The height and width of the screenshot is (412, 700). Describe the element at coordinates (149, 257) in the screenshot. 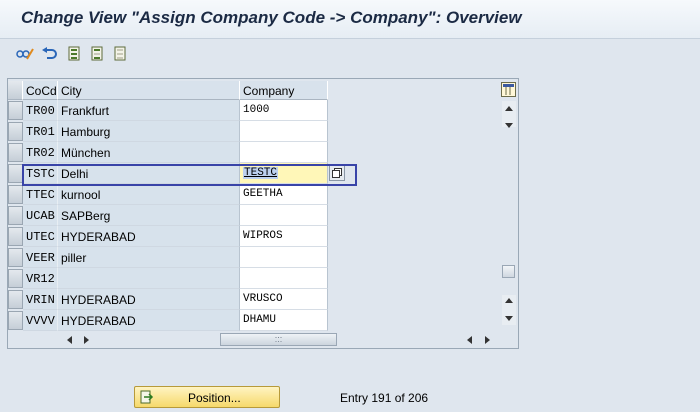

I see `cell-city: piller` at that location.